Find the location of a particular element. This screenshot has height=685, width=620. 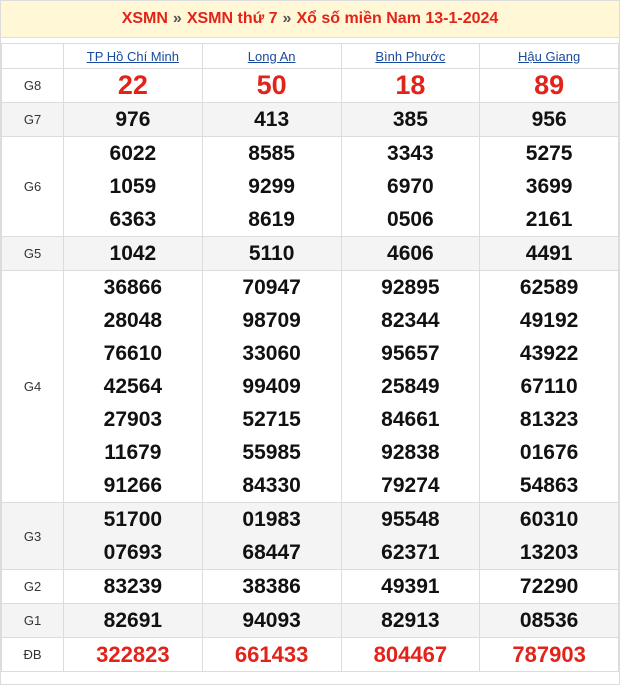

result-number: 83239 is located at coordinates (133, 586).